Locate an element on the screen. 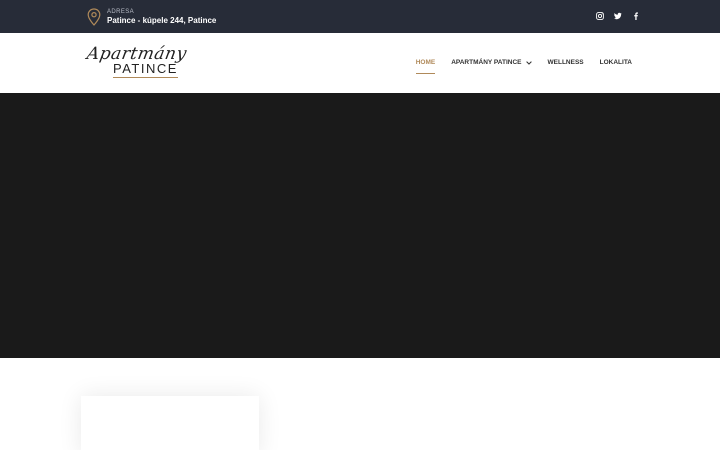 The height and width of the screenshot is (450, 720). site-logo: Apartmány PATINCE is located at coordinates (145, 64).